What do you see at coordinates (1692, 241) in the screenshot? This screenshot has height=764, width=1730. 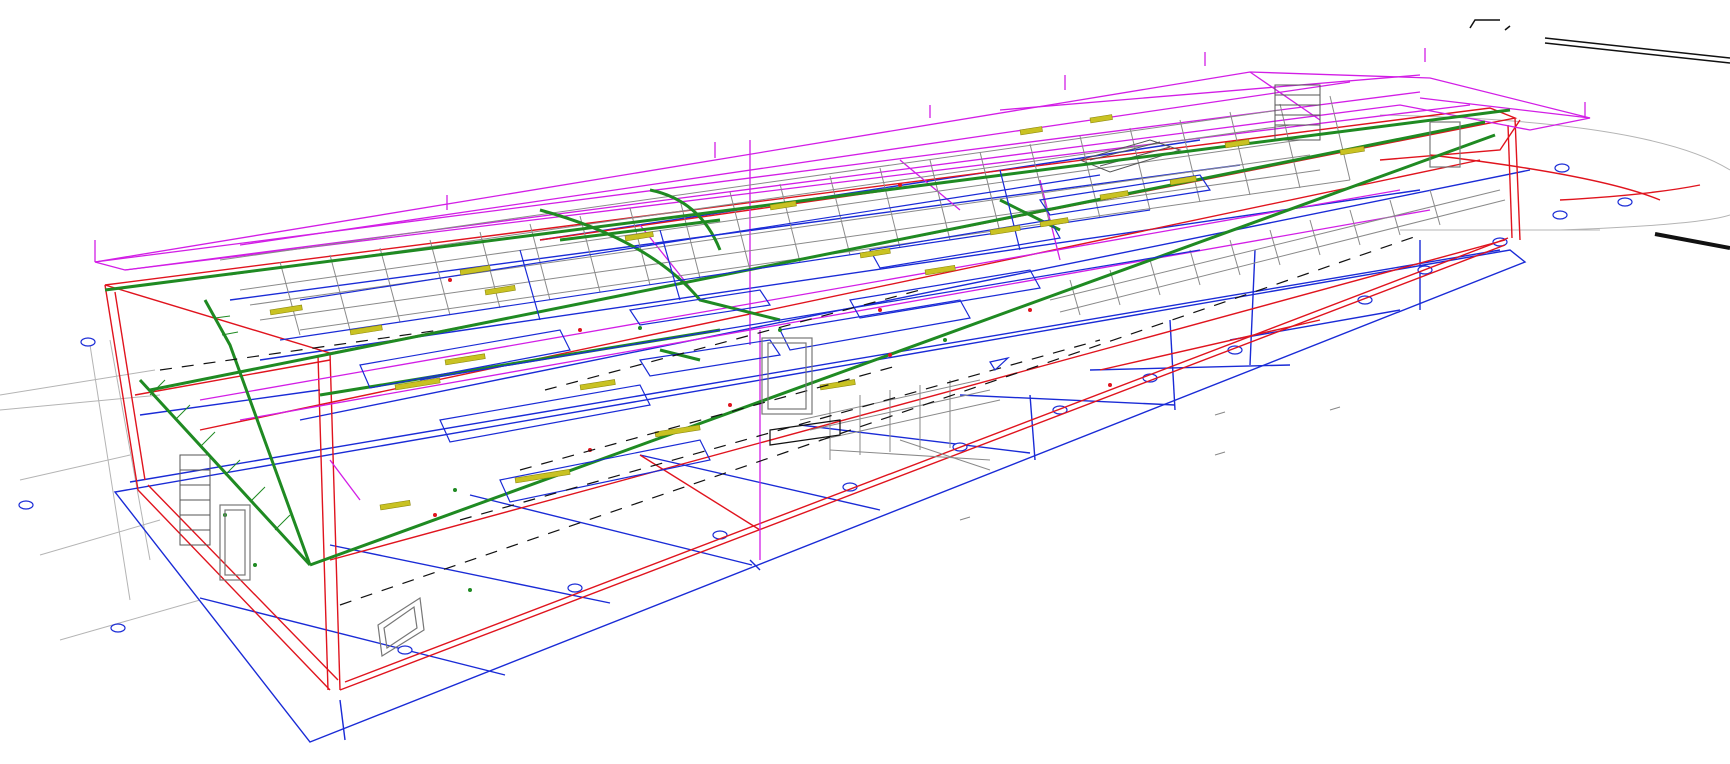 I see `leader-line-black` at bounding box center [1692, 241].